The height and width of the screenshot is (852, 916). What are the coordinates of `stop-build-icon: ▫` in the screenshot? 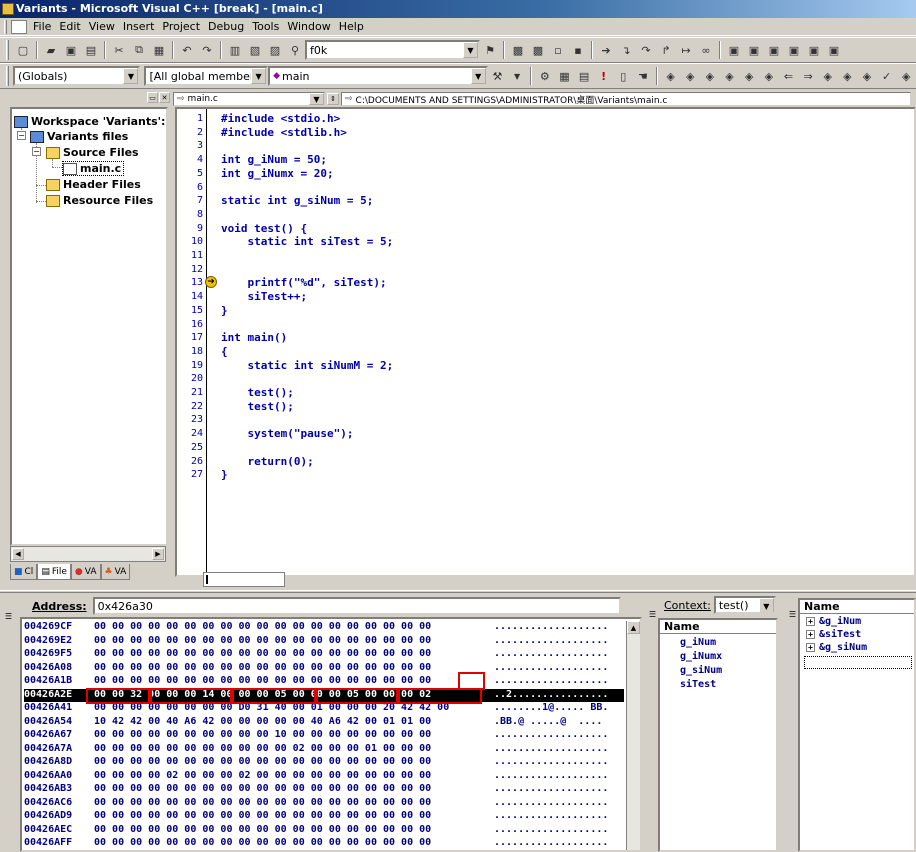 It's located at (558, 50).